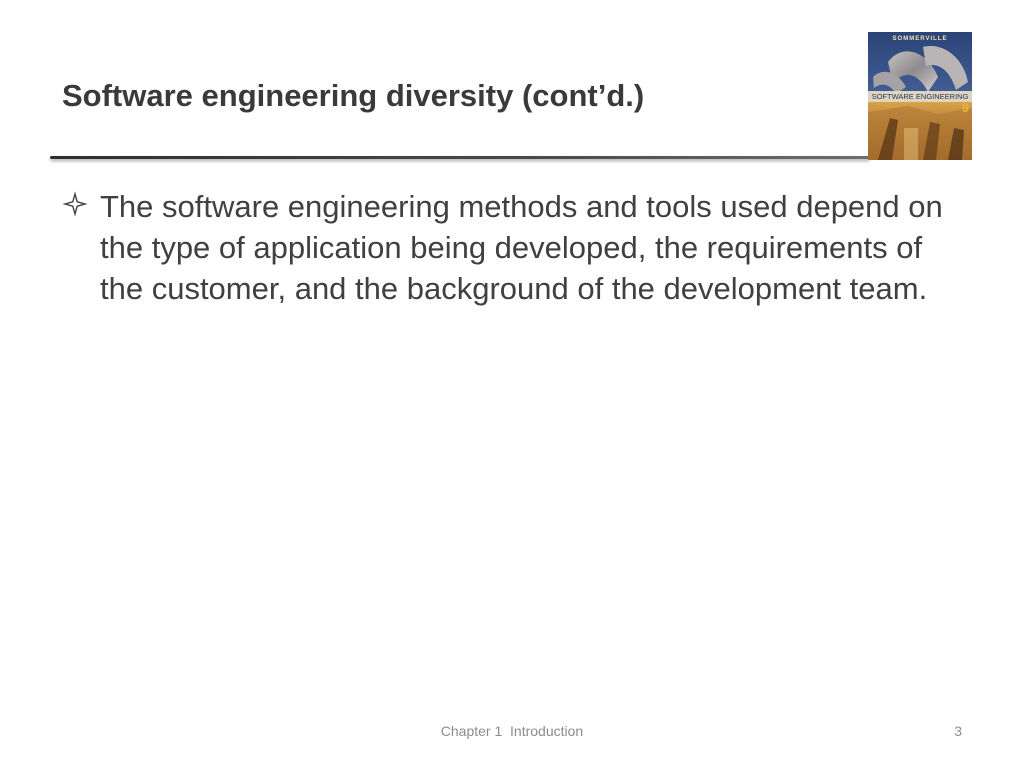 This screenshot has height=768, width=1024. What do you see at coordinates (958, 731) in the screenshot?
I see `slide-number: 3` at bounding box center [958, 731].